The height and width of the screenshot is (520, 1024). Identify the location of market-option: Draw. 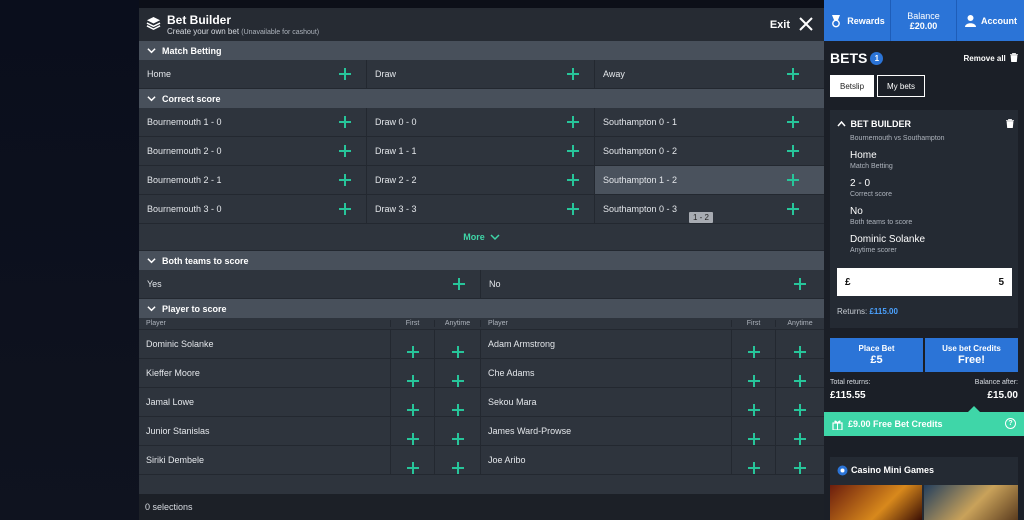
(481, 74).